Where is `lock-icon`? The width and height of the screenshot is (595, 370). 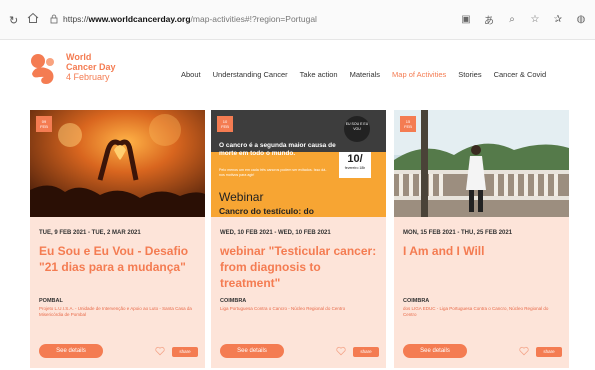 lock-icon is located at coordinates (54, 19).